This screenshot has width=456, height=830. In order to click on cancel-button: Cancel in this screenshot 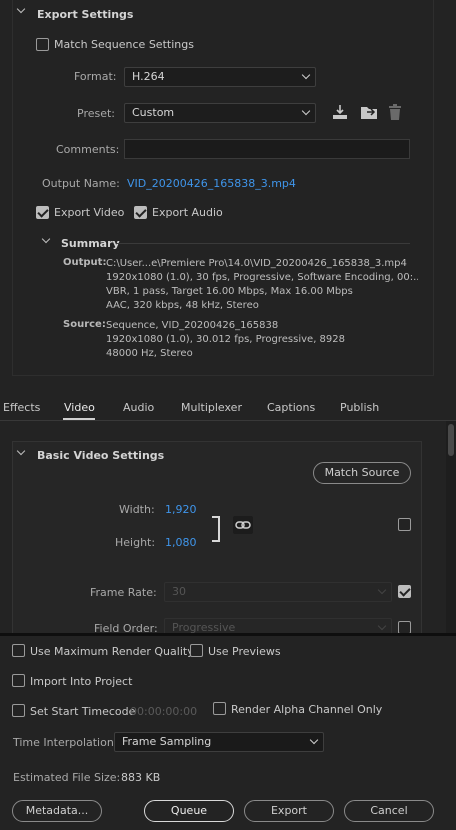, I will do `click(389, 811)`.